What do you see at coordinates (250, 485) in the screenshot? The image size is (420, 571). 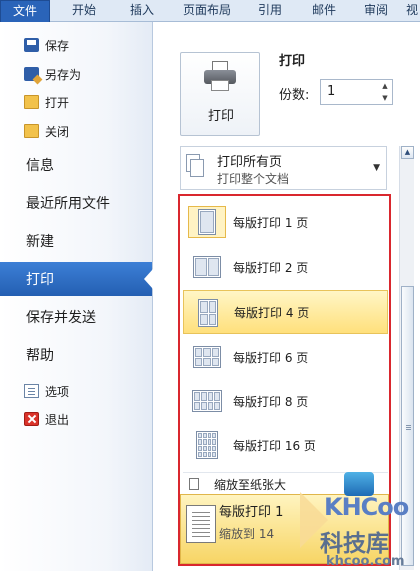 I see `scale-to-paper-label: 缩放至纸张大` at bounding box center [250, 485].